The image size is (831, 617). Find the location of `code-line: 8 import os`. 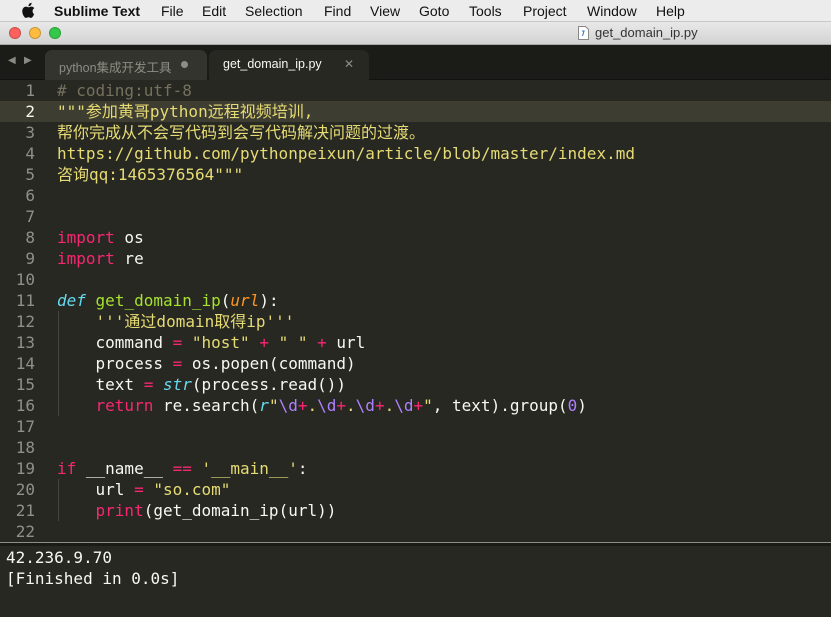

code-line: 8 import os is located at coordinates (415, 237).